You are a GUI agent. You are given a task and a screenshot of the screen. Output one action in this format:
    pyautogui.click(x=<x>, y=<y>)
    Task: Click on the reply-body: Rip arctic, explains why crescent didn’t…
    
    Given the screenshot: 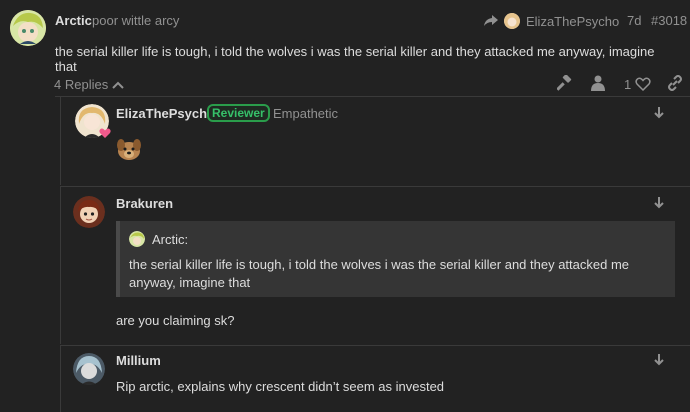 What is the action you would take?
    pyautogui.click(x=280, y=386)
    